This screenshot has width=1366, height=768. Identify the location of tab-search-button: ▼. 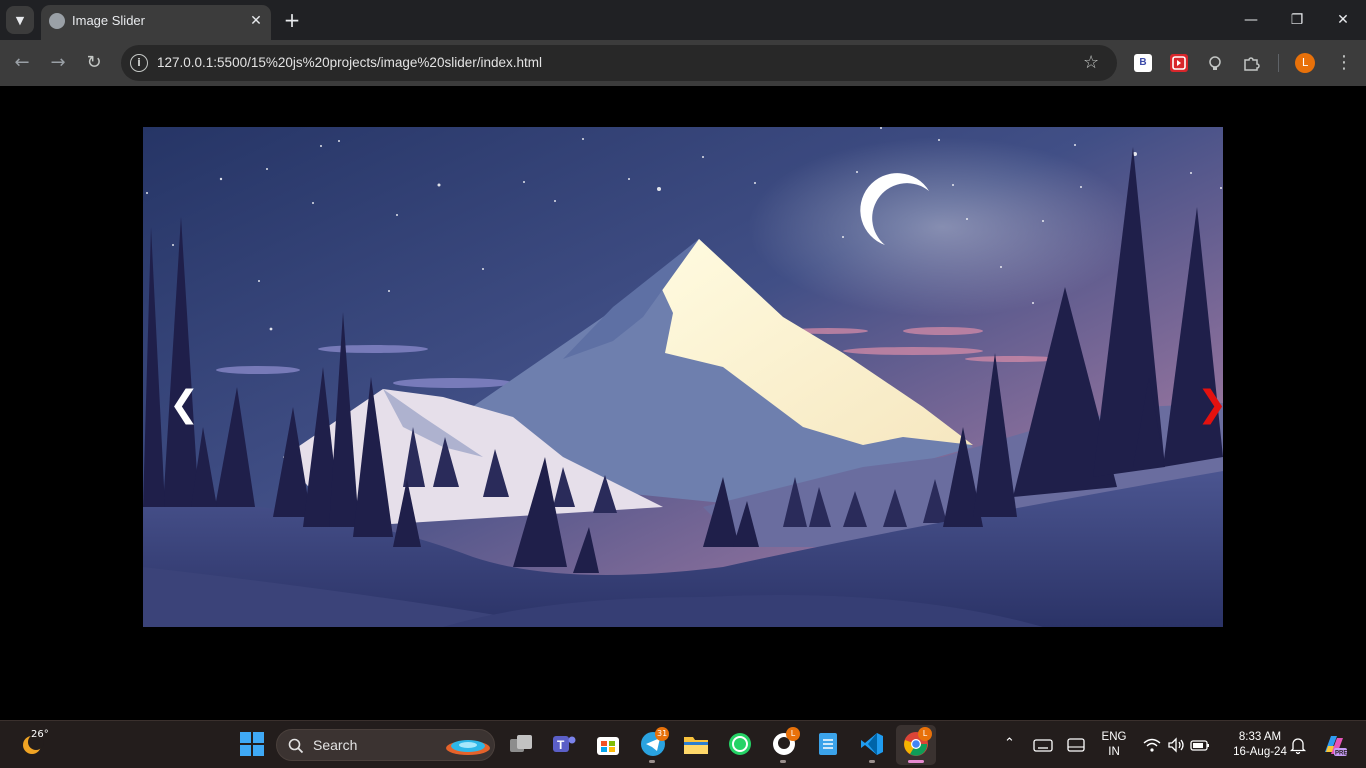
(20, 20).